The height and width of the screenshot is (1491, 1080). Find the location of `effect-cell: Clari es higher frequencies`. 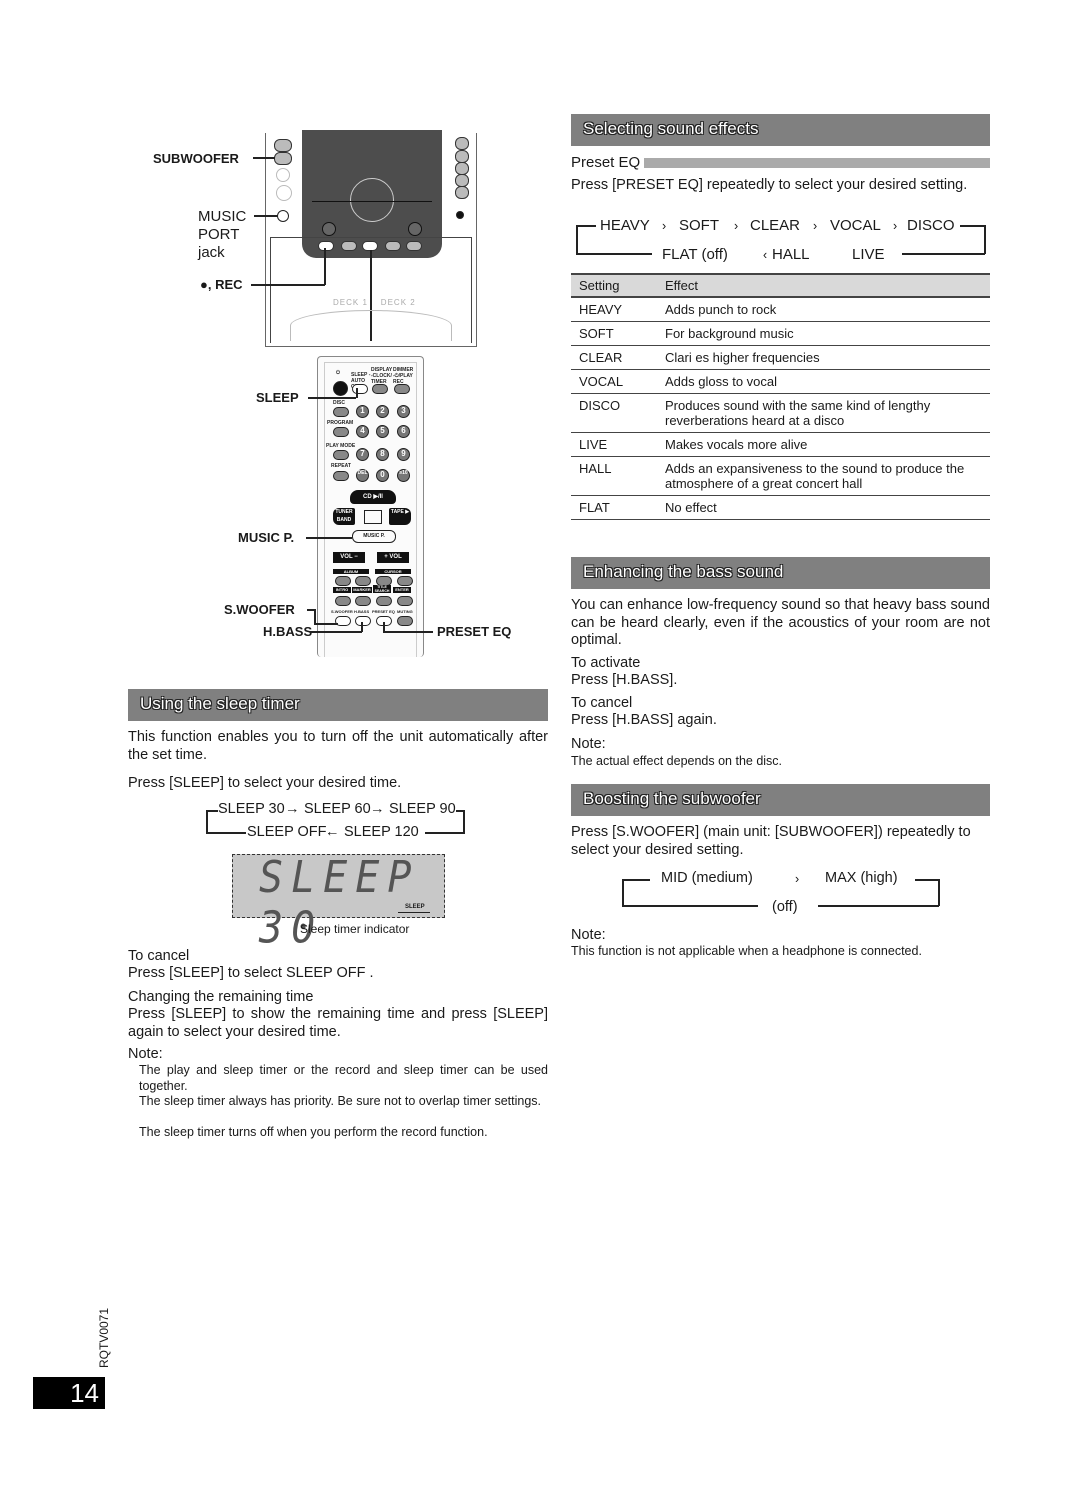

effect-cell: Clari es higher frequencies is located at coordinates (823, 357).